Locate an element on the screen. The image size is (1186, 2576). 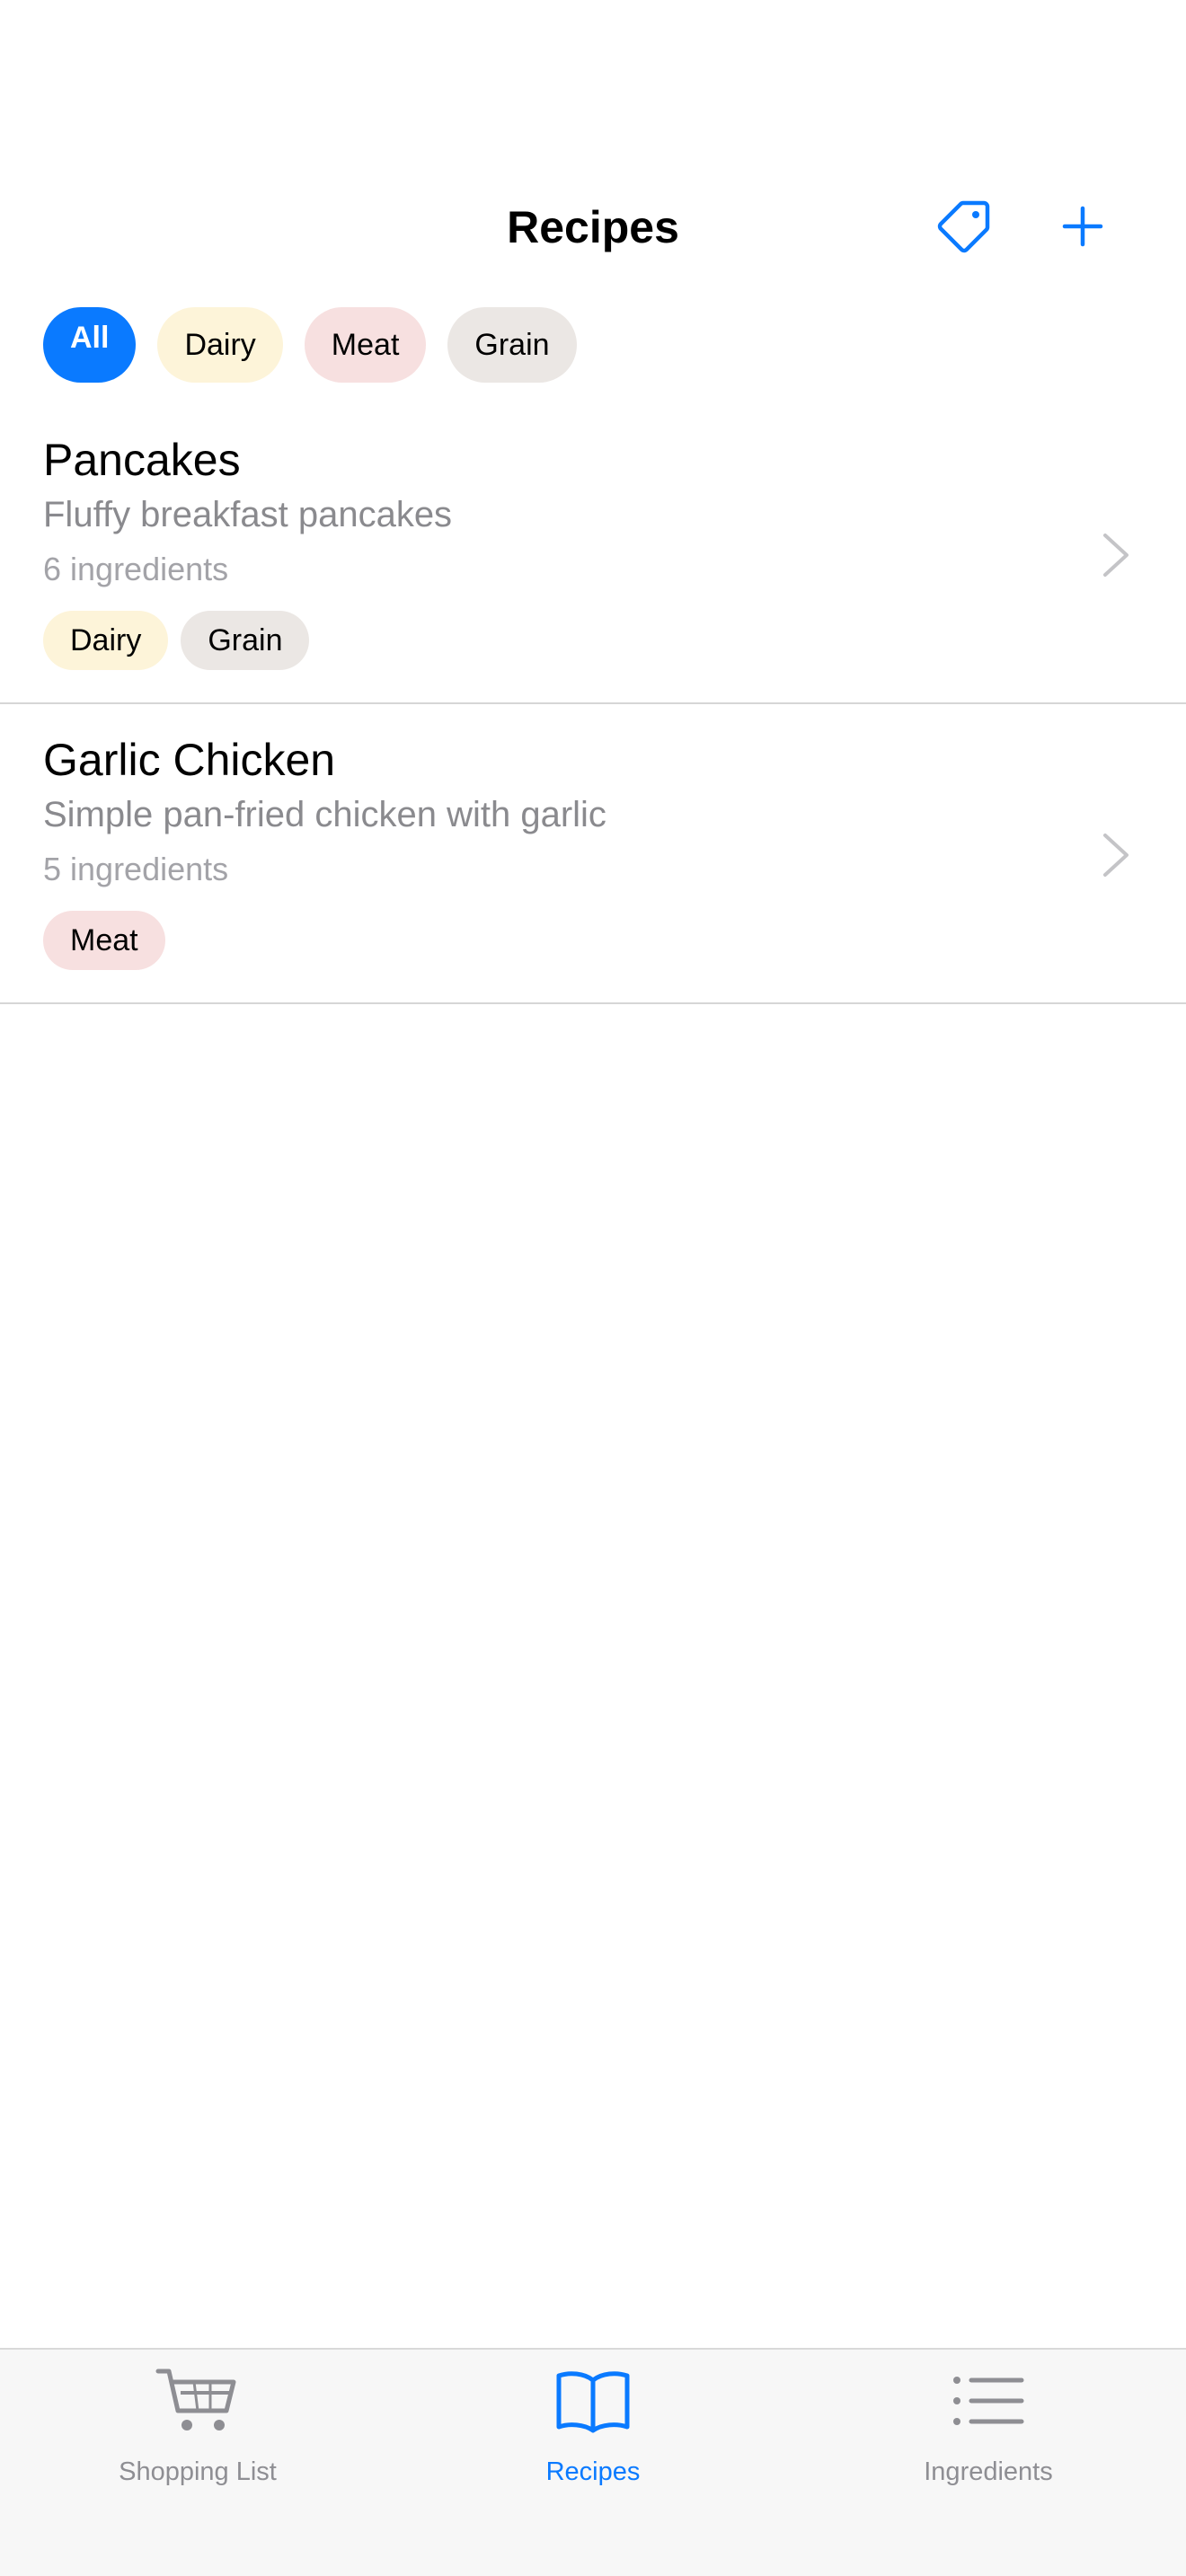
tag-meat: Meat is located at coordinates (104, 940).